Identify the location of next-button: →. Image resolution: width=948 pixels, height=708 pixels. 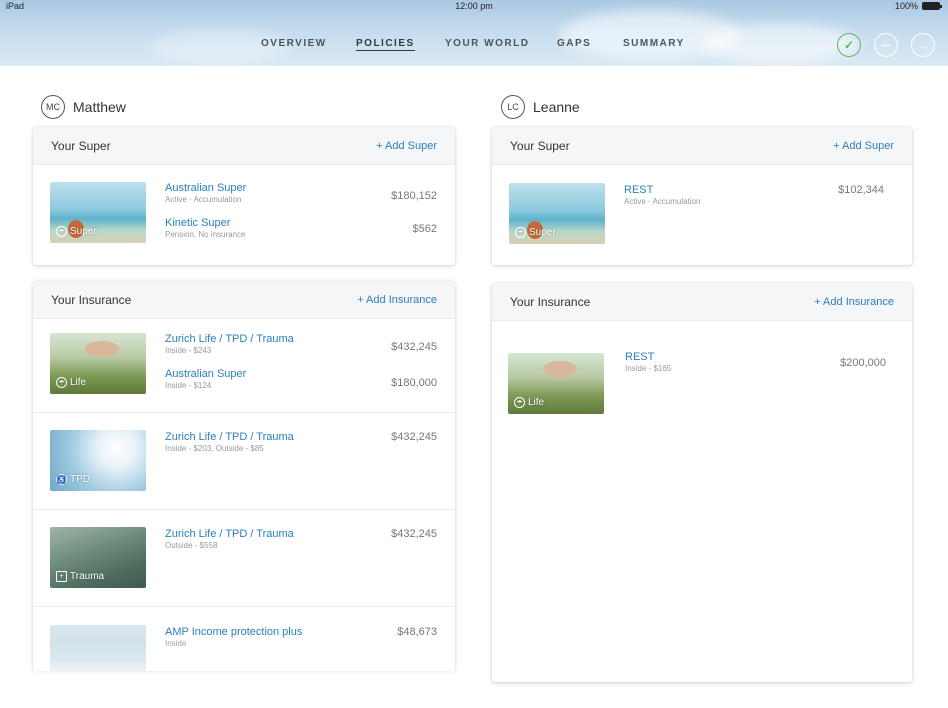
(923, 45).